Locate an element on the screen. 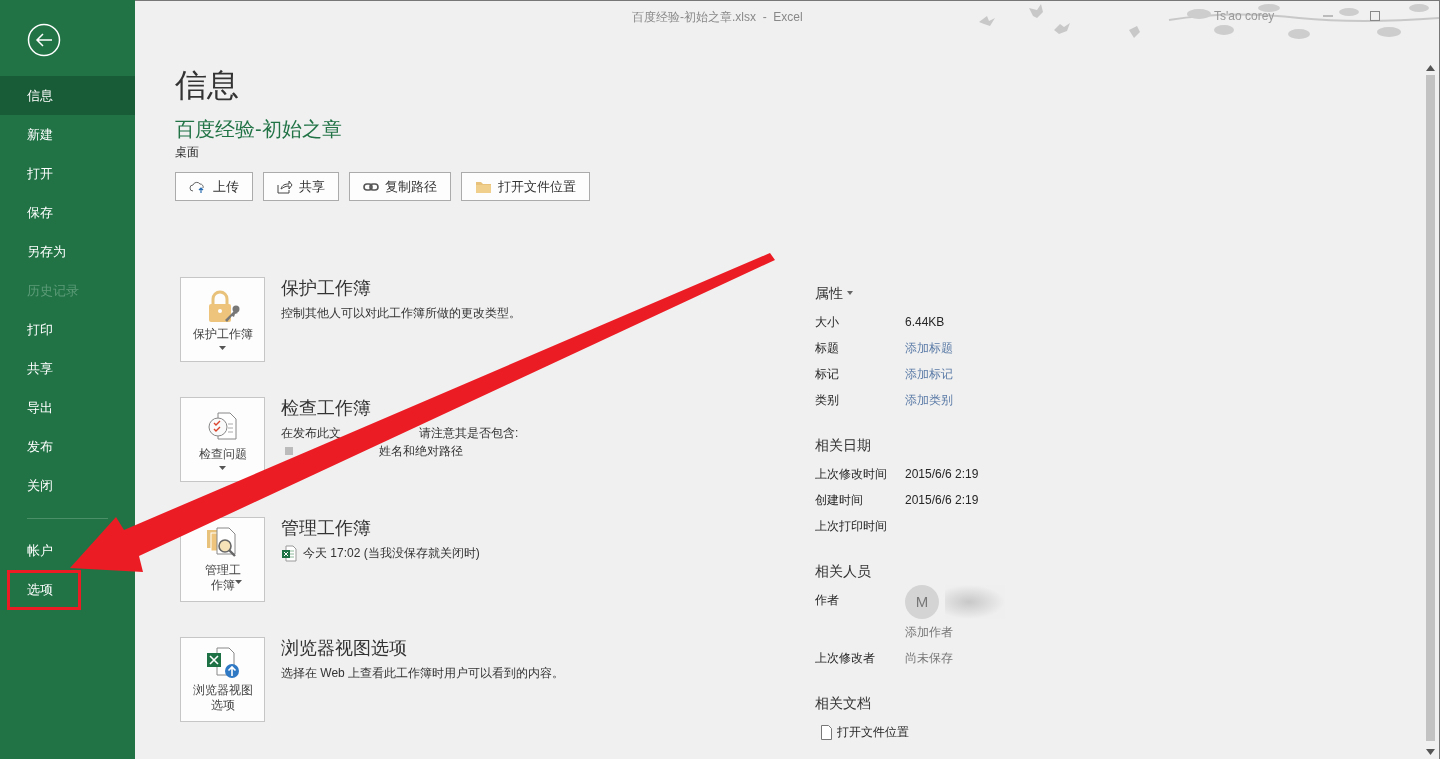 The width and height of the screenshot is (1440, 759). property-link: 添加类别 is located at coordinates (929, 400).